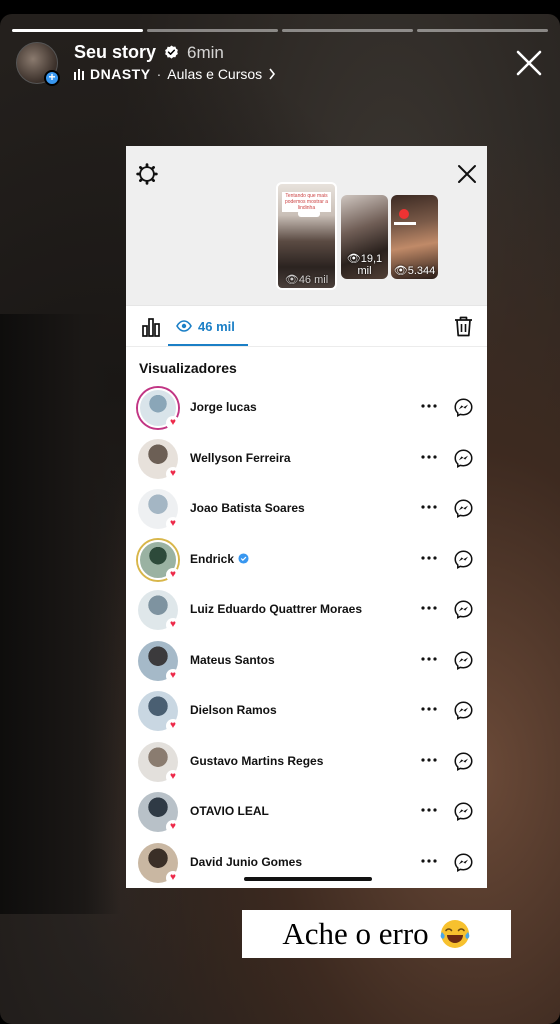  Describe the element at coordinates (376, 934) in the screenshot. I see `story-text-sticker: Ache o erro` at that location.